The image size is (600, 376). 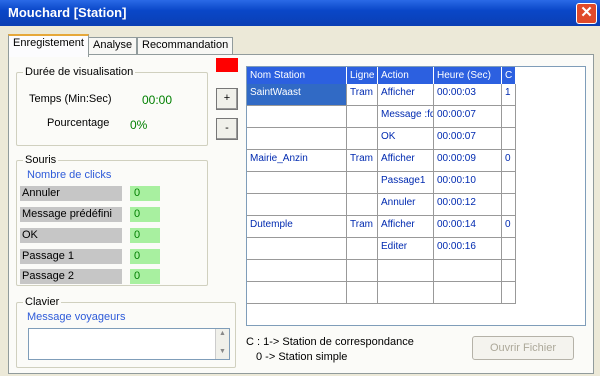 I want to click on clavier-title: Clavier, so click(x=42, y=302).